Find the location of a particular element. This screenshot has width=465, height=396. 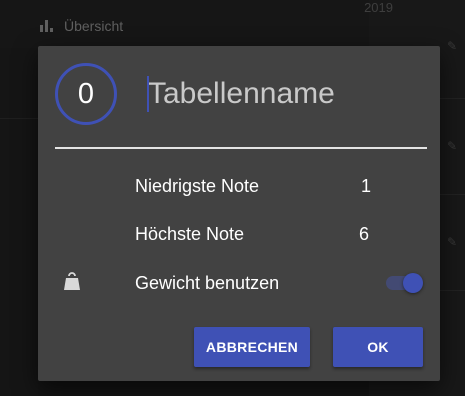

background-year-label: 2019 is located at coordinates (378, 7).